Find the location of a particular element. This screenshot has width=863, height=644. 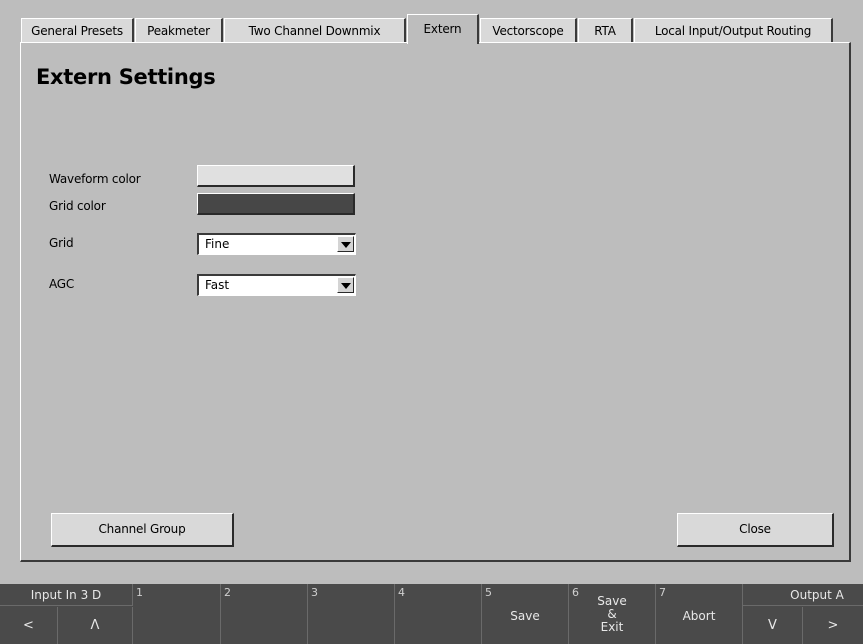

waveform-color-label: Waveform color is located at coordinates (95, 179).